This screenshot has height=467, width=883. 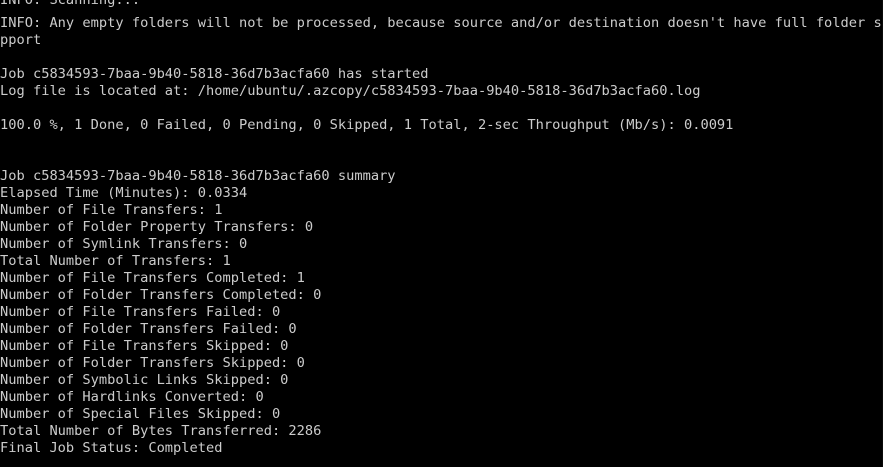 I want to click on terminal-line-file-transfers-failed: Number of File Transfers Failed: 0, so click(x=140, y=312).